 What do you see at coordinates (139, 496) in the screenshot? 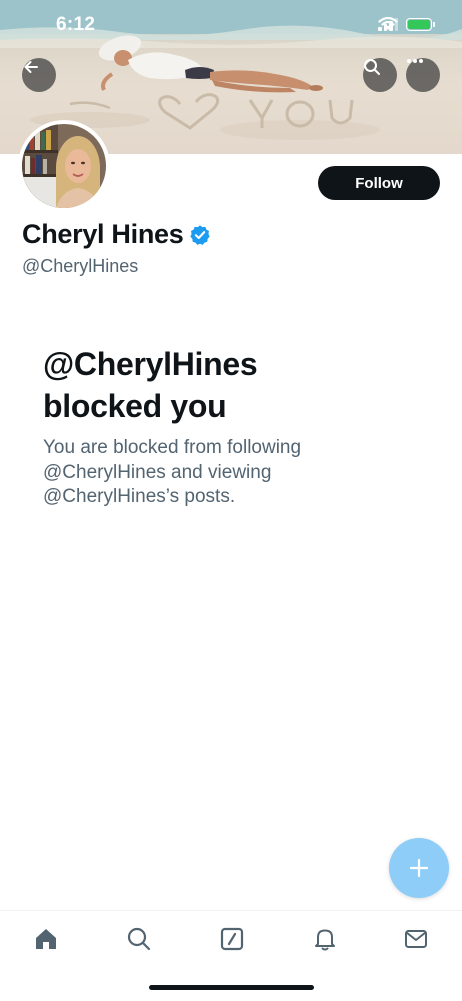
I see `blocked-description-line: @CherylHines’s posts.` at bounding box center [139, 496].